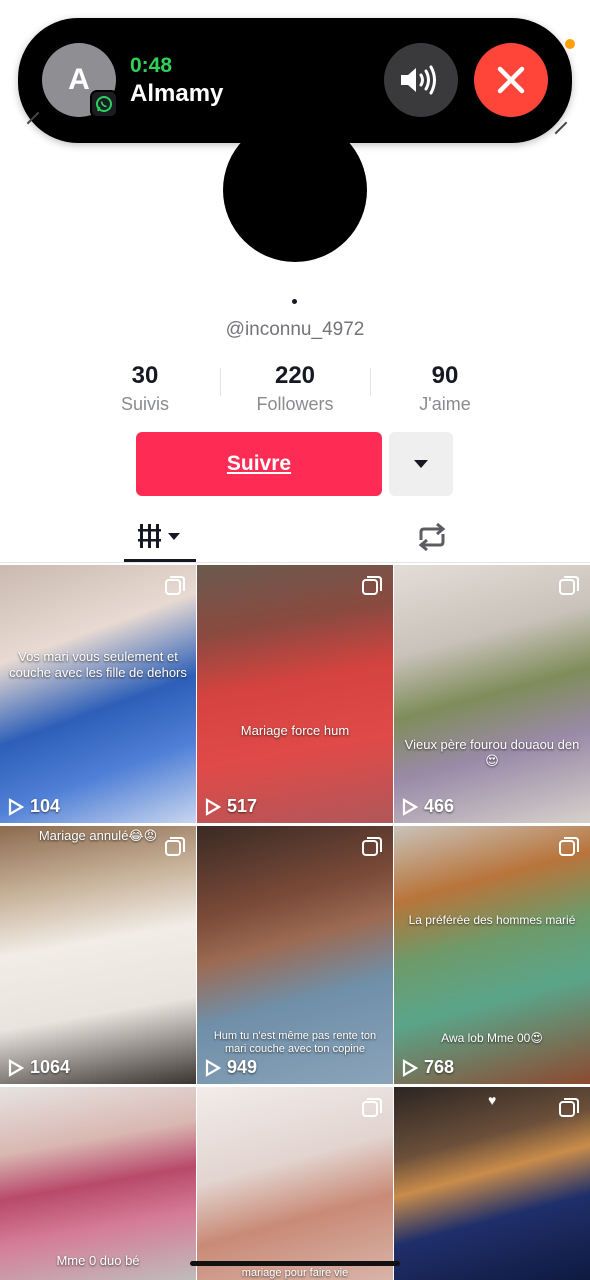 The width and height of the screenshot is (590, 1280). What do you see at coordinates (98, 1183) in the screenshot?
I see `video-tile: Mme 0 duo bé` at bounding box center [98, 1183].